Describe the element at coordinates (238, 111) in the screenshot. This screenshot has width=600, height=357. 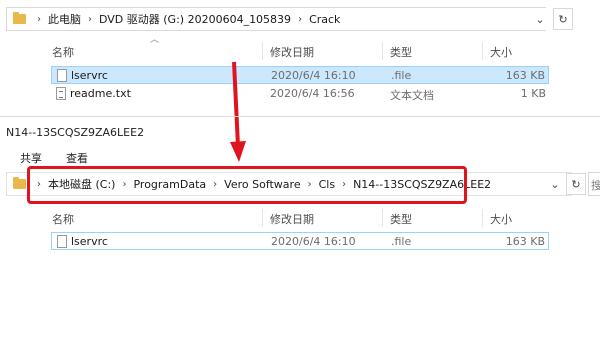
I see `arrow-annotation` at that location.